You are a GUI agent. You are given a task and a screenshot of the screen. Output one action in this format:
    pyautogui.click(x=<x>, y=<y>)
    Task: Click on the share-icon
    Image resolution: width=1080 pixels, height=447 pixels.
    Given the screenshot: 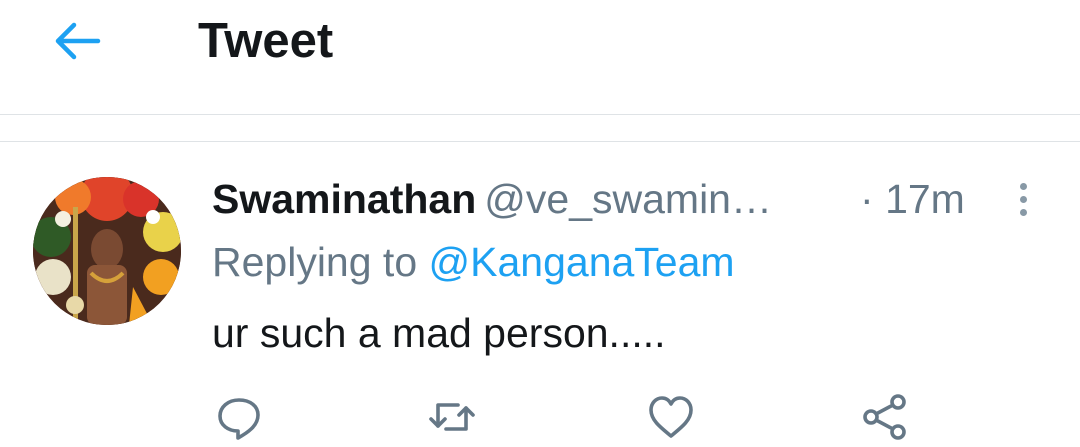 What is the action you would take?
    pyautogui.click(x=884, y=417)
    